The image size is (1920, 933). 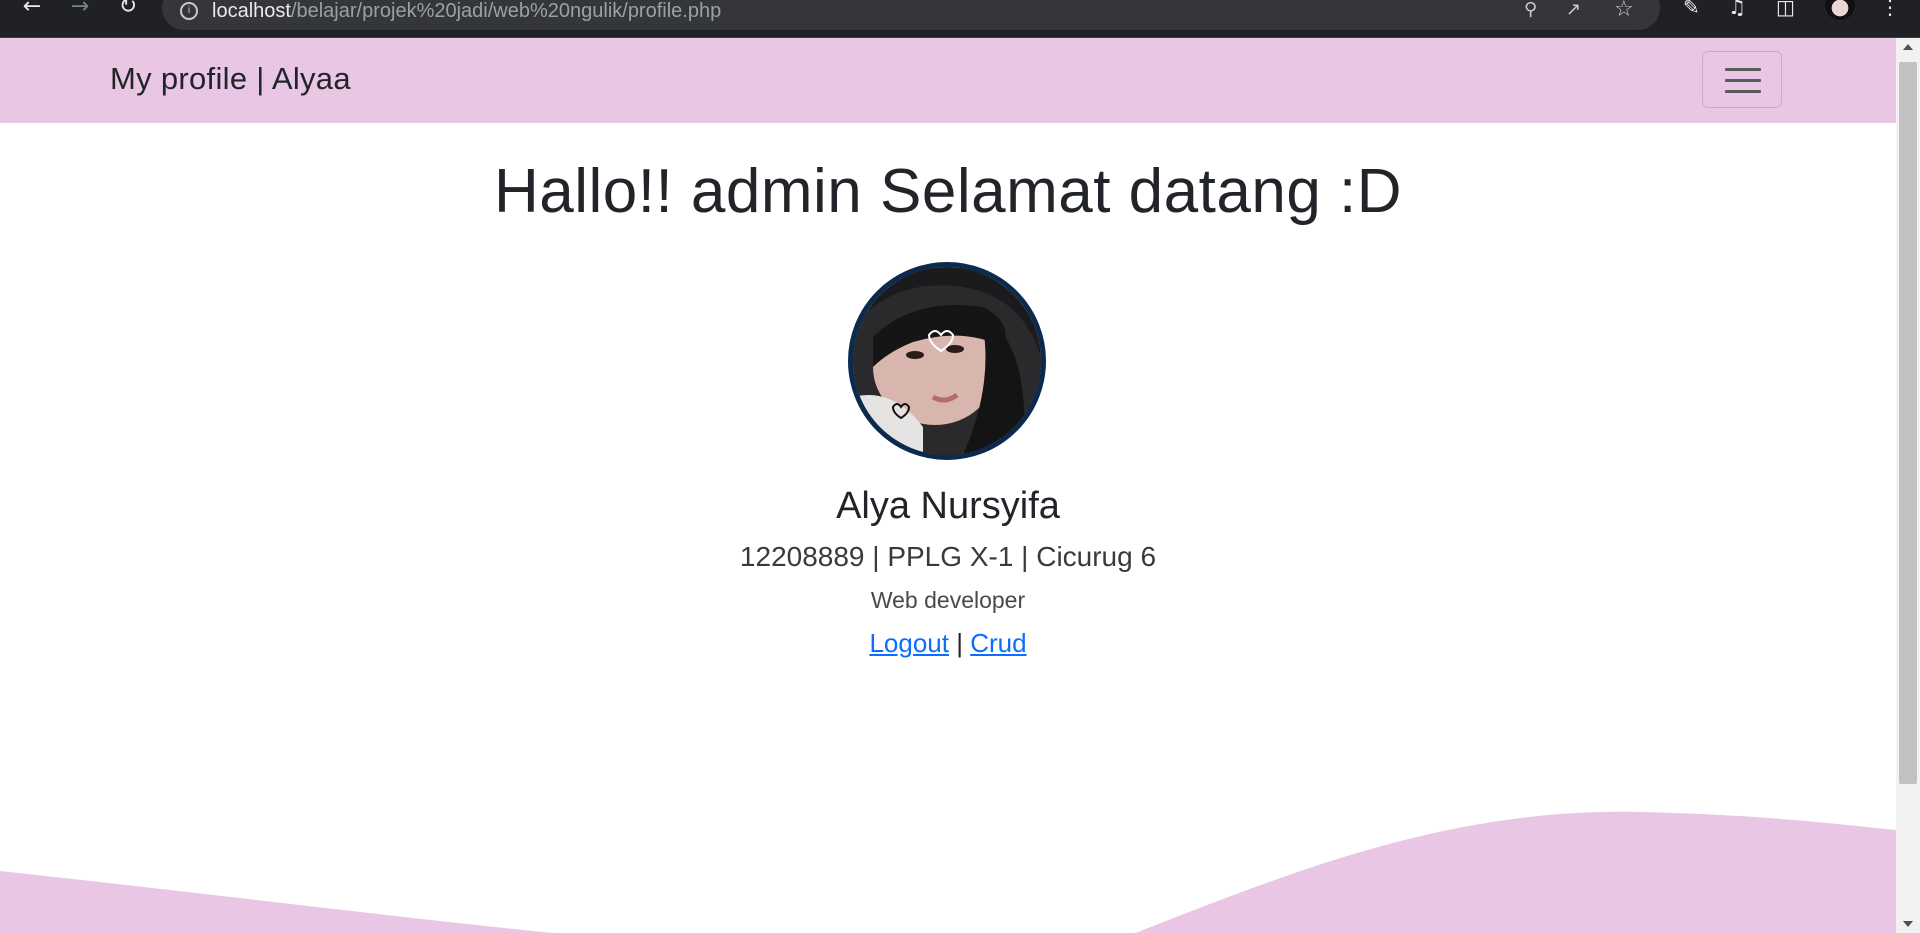 I want to click on page-title: Hallo!! admin Selamat datang :D, so click(x=948, y=191).